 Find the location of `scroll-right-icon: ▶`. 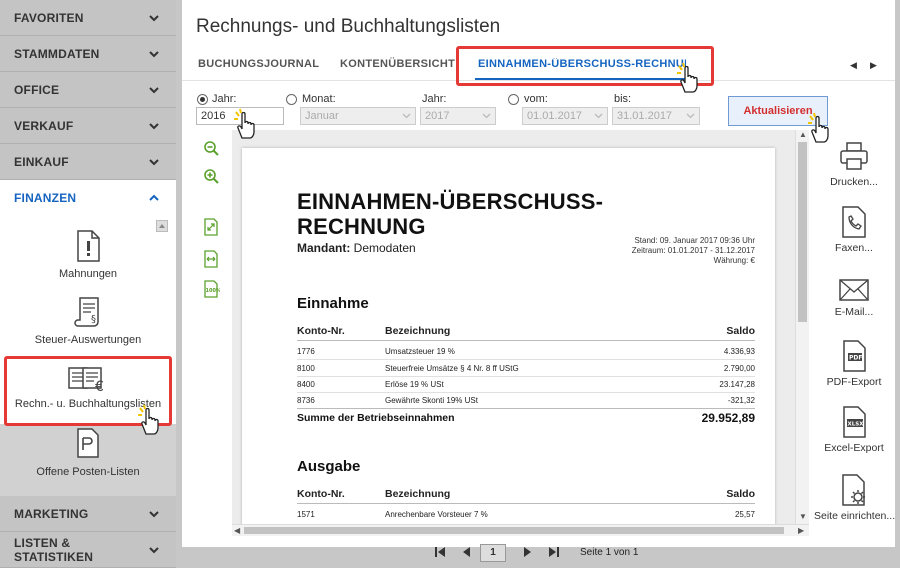

scroll-right-icon: ▶ is located at coordinates (801, 530).